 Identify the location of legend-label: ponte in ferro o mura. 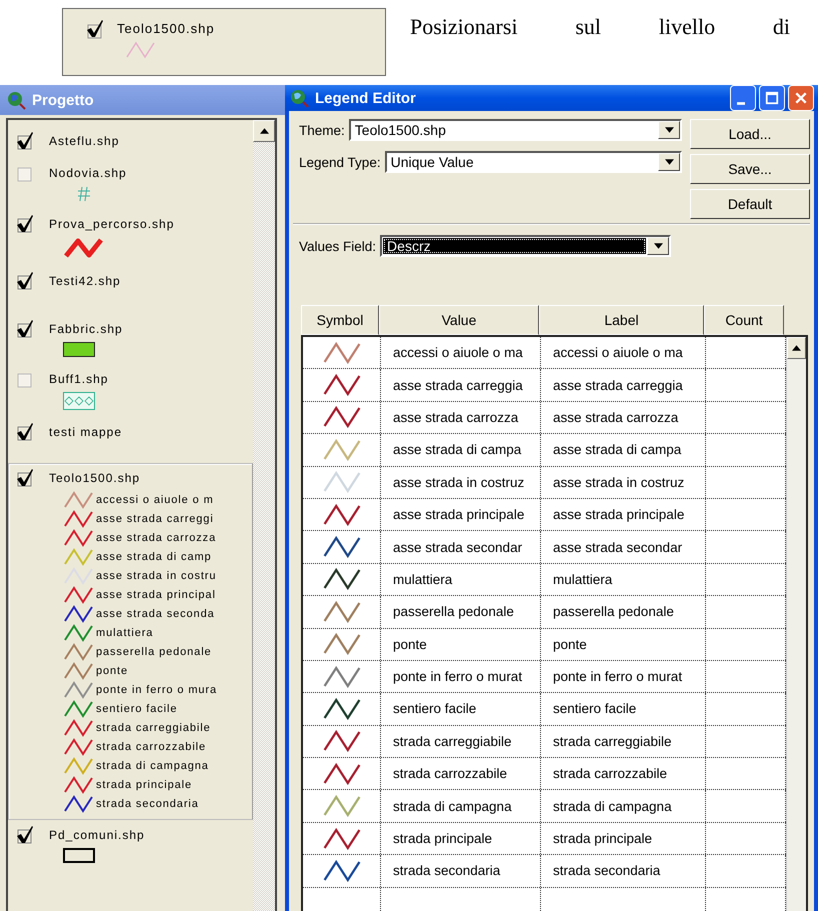
(157, 690).